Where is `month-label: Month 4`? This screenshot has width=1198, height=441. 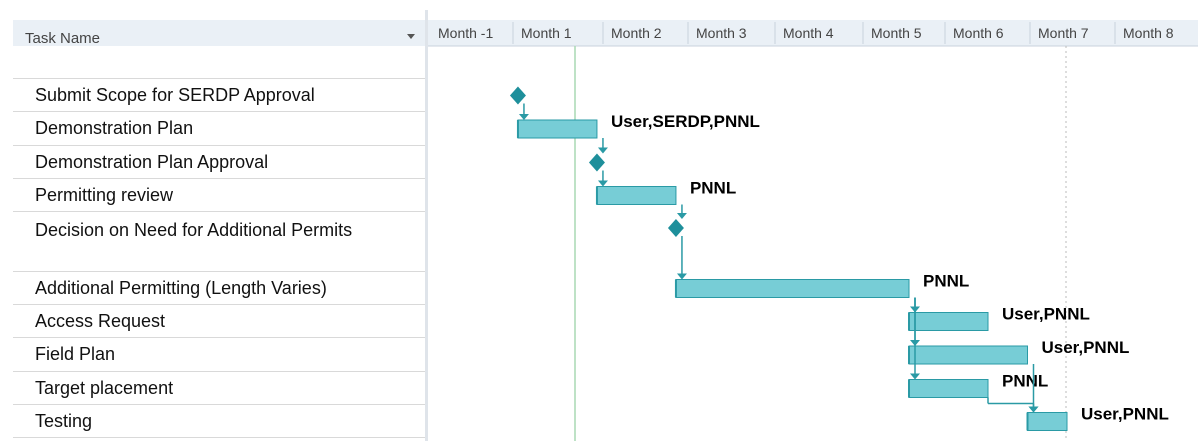 month-label: Month 4 is located at coordinates (808, 33).